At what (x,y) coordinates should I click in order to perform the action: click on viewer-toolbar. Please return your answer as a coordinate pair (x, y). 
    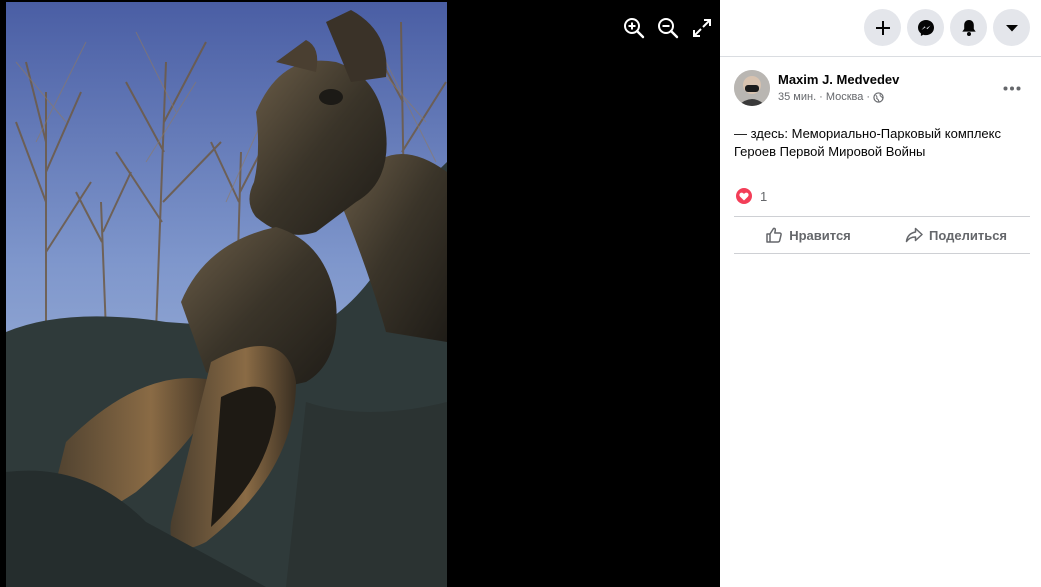
    Looking at the image, I should click on (668, 28).